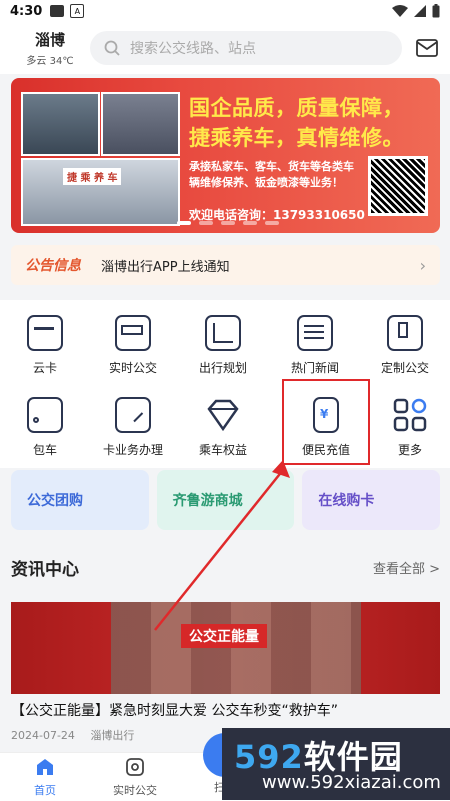 This screenshot has height=801, width=450. I want to click on card-group-buy: 公交团购, so click(80, 500).